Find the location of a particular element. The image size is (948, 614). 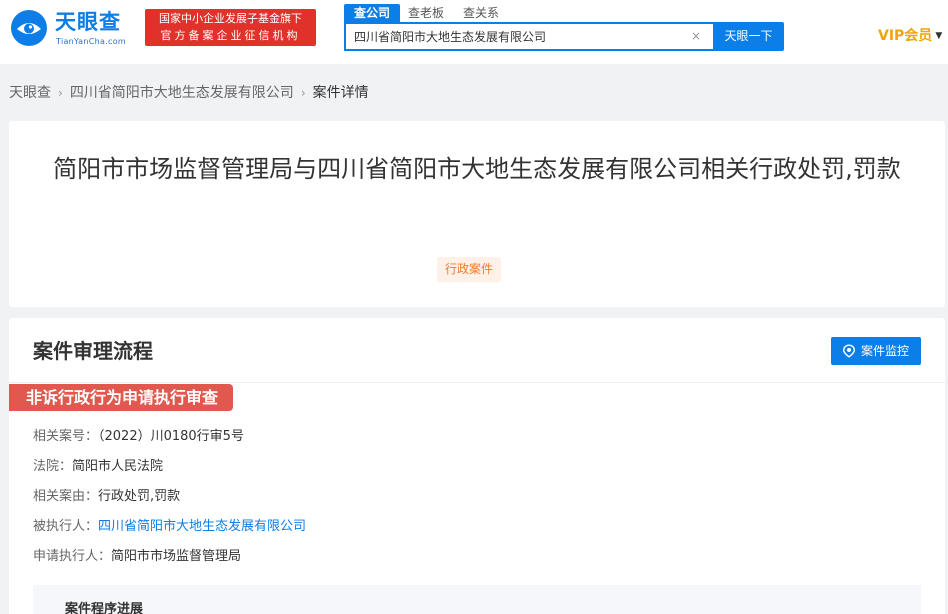

detail-value: 简阳市人民法院 is located at coordinates (118, 466).